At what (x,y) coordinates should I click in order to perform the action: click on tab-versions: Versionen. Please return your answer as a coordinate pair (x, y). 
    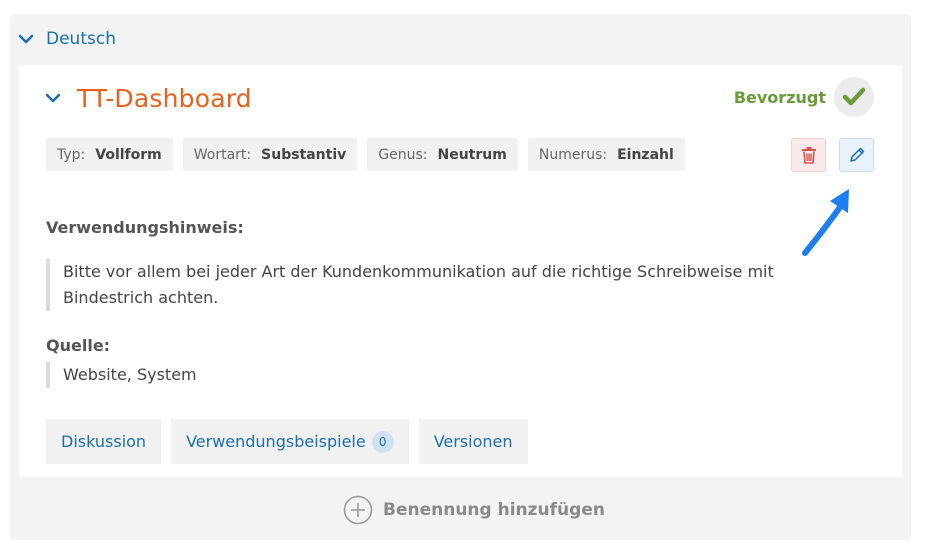
    Looking at the image, I should click on (473, 441).